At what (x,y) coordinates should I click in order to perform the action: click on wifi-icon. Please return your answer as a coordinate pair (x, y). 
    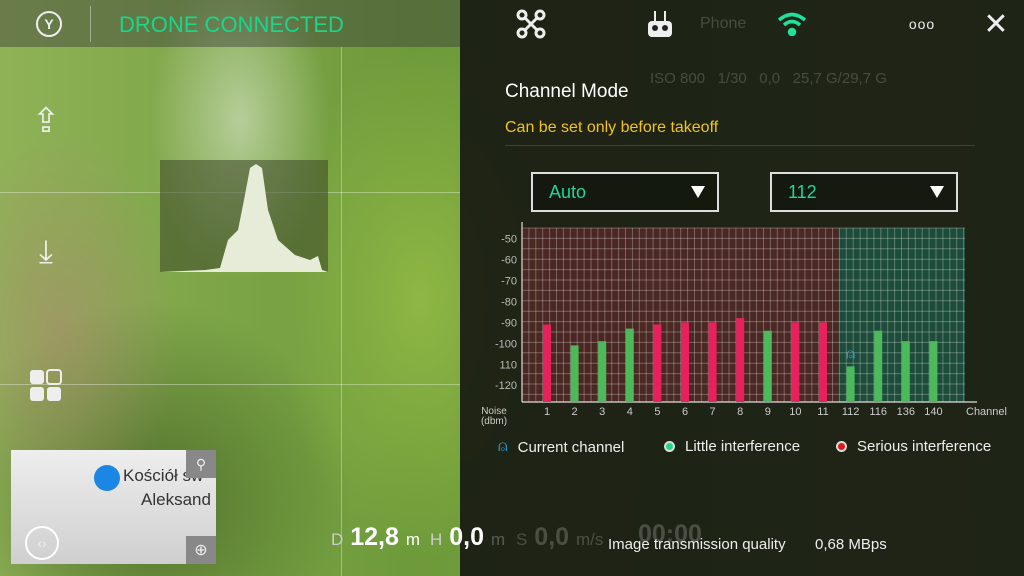
    Looking at the image, I should click on (792, 24).